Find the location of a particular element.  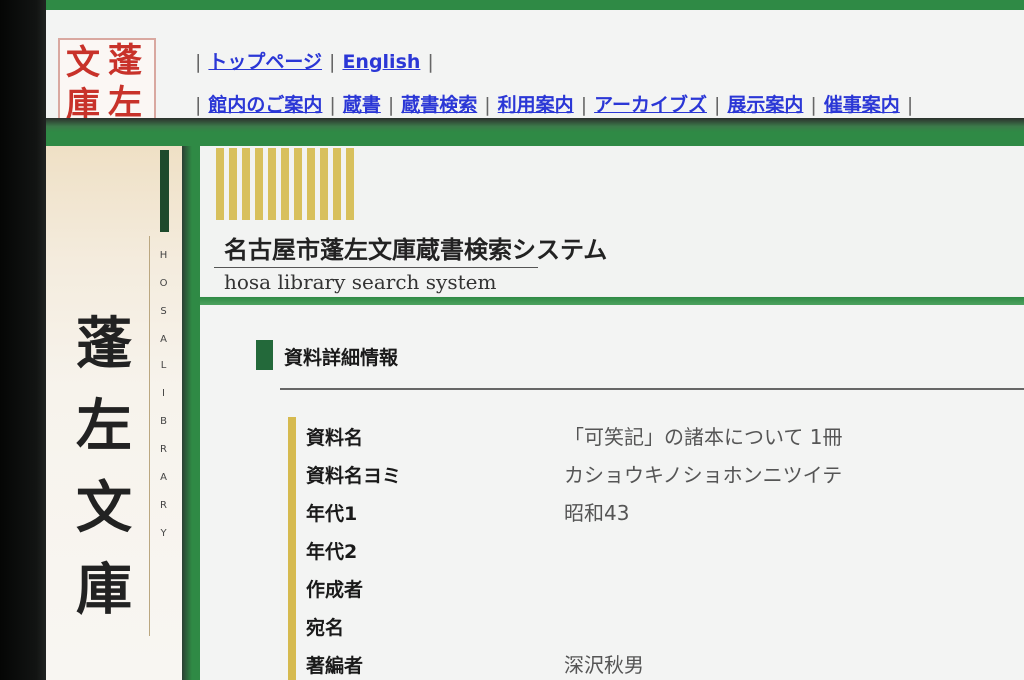

detail-row: 宛名 is located at coordinates (656, 632).